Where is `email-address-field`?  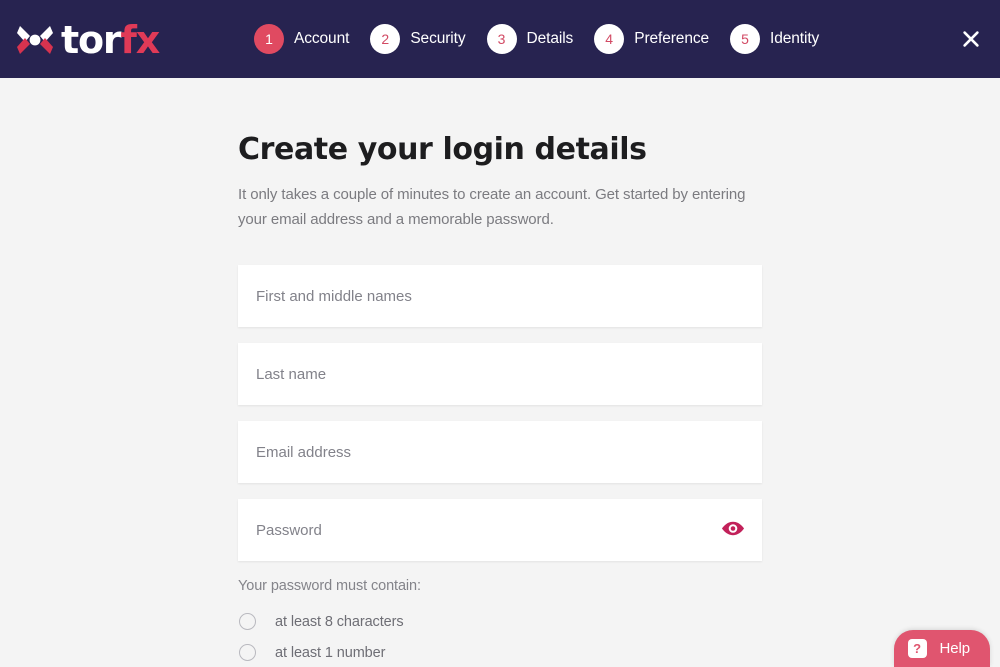
email-address-field is located at coordinates (500, 452).